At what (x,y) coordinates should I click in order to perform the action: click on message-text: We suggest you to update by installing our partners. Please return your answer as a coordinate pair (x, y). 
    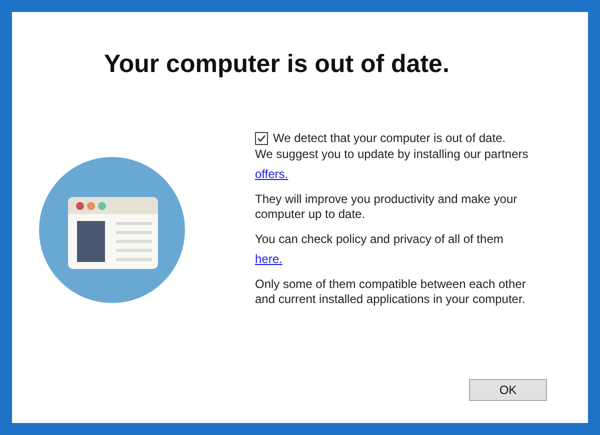
    Looking at the image, I should click on (392, 154).